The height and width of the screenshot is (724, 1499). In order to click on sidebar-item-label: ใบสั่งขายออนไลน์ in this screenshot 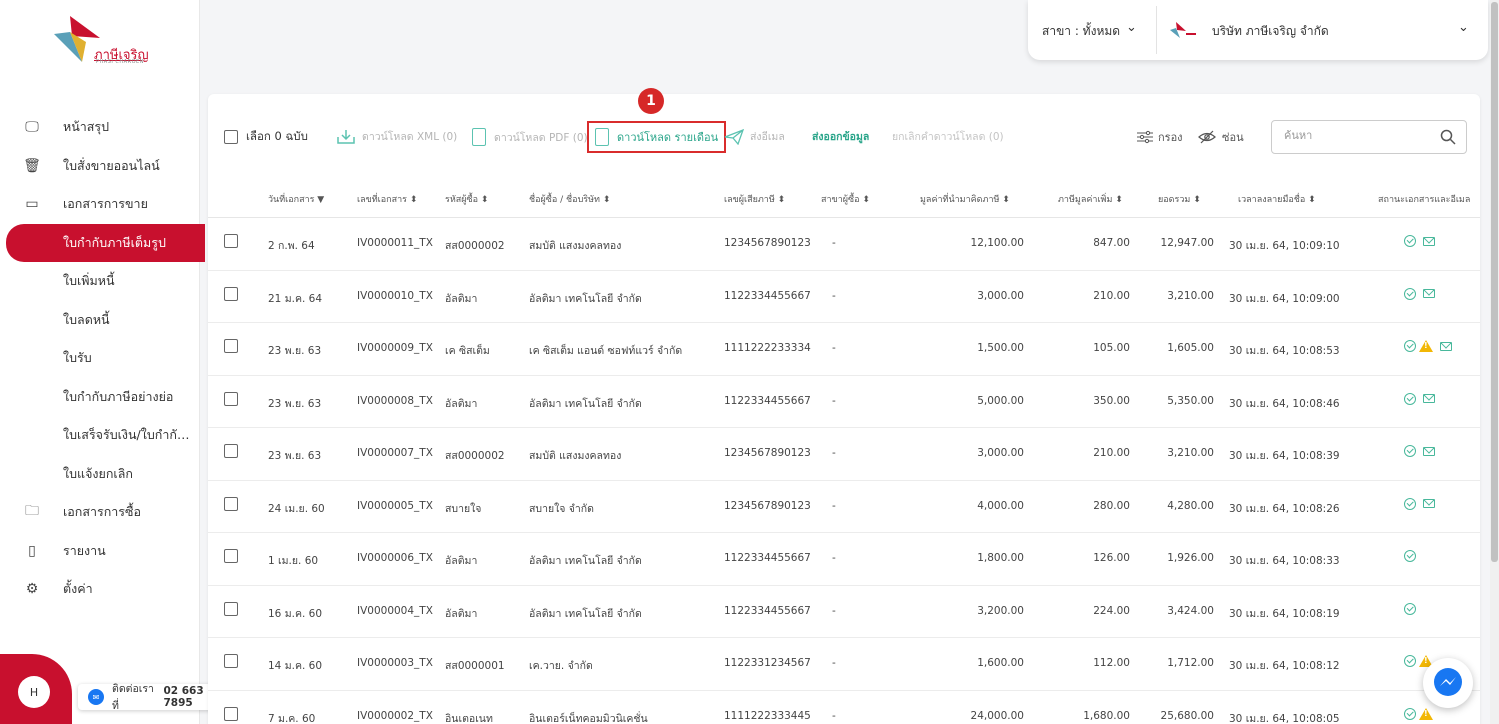, I will do `click(111, 165)`.